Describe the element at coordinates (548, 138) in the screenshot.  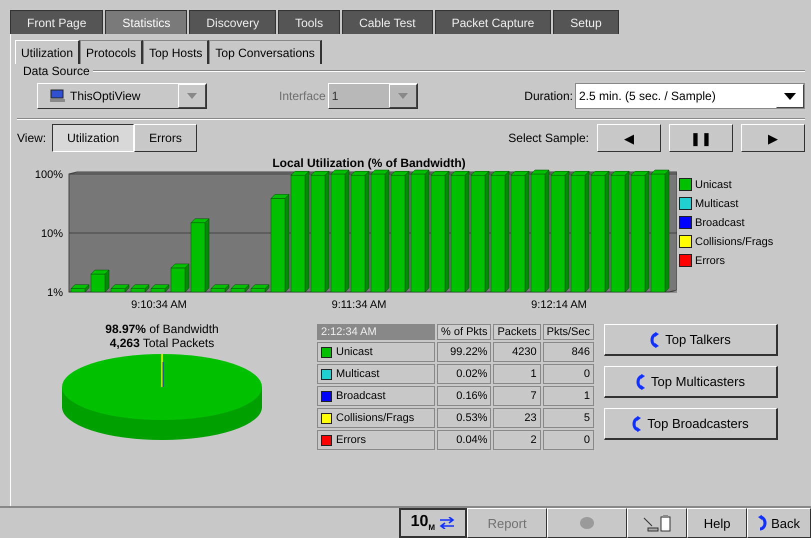
I see `select-sample-label: Select Sample:` at that location.